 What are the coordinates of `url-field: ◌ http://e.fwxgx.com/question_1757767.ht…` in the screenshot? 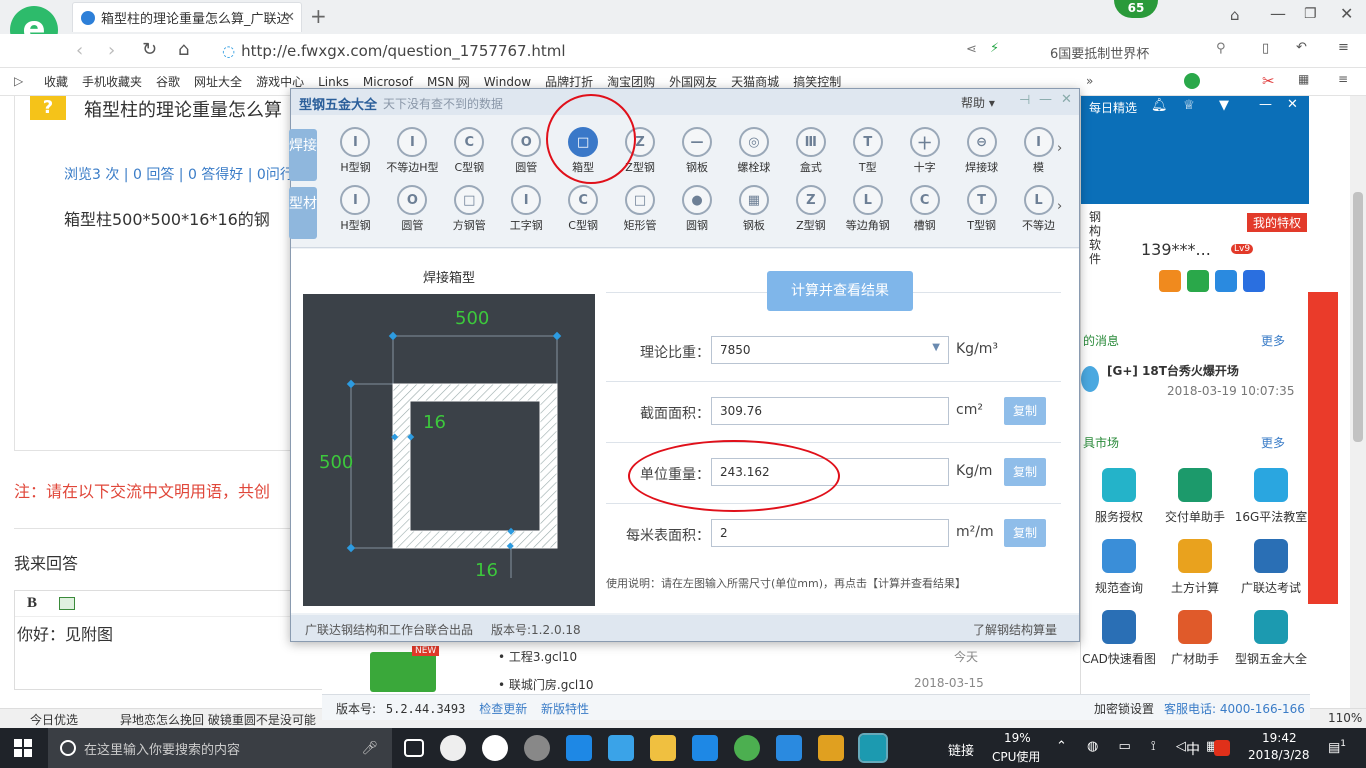 It's located at (617, 51).